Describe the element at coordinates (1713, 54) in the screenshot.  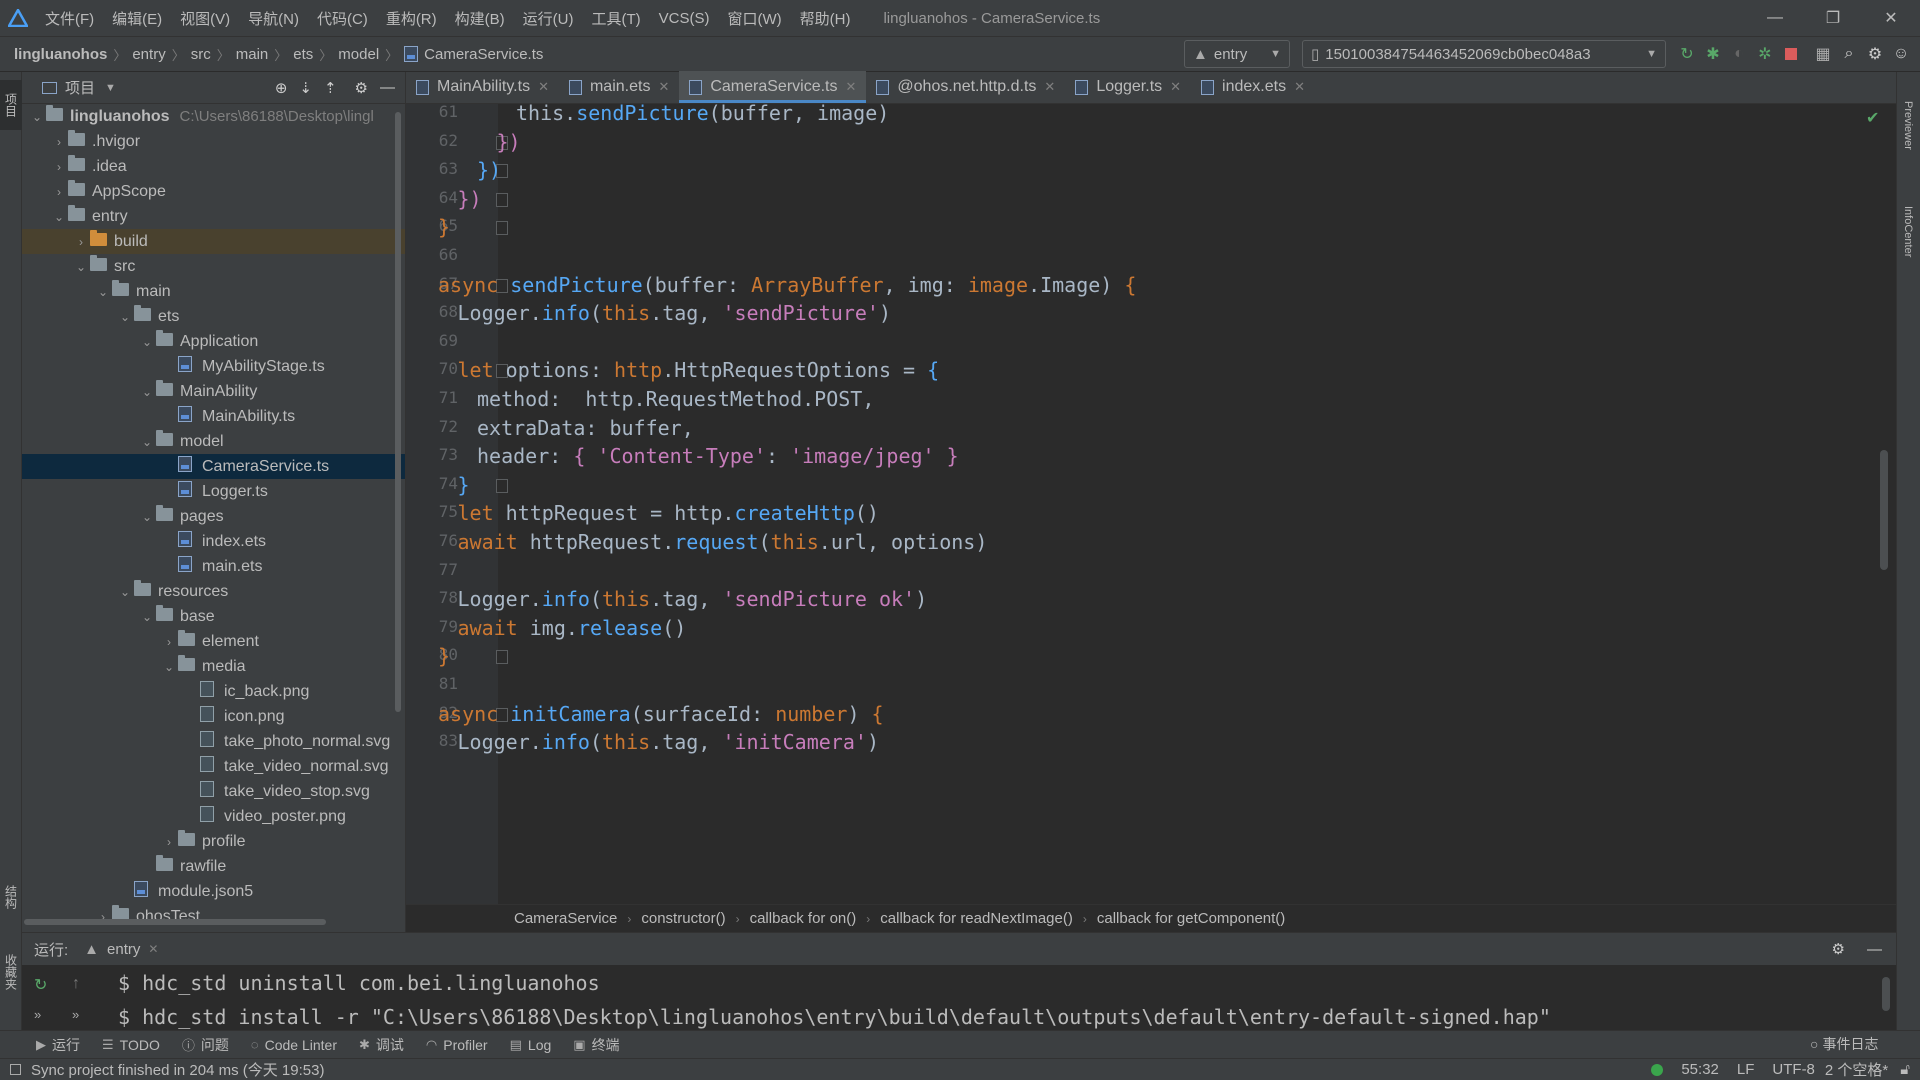
I see `debug-icon: ✱` at that location.